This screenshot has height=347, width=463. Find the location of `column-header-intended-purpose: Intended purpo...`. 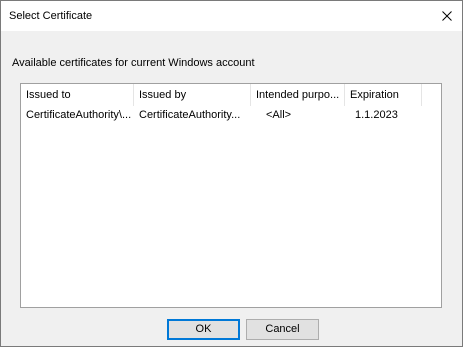

column-header-intended-purpose: Intended purpo... is located at coordinates (298, 95).